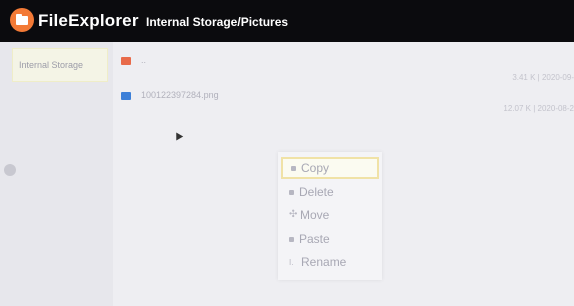 This screenshot has width=574, height=306. What do you see at coordinates (293, 214) in the screenshot?
I see `move-icon: ✣` at bounding box center [293, 214].